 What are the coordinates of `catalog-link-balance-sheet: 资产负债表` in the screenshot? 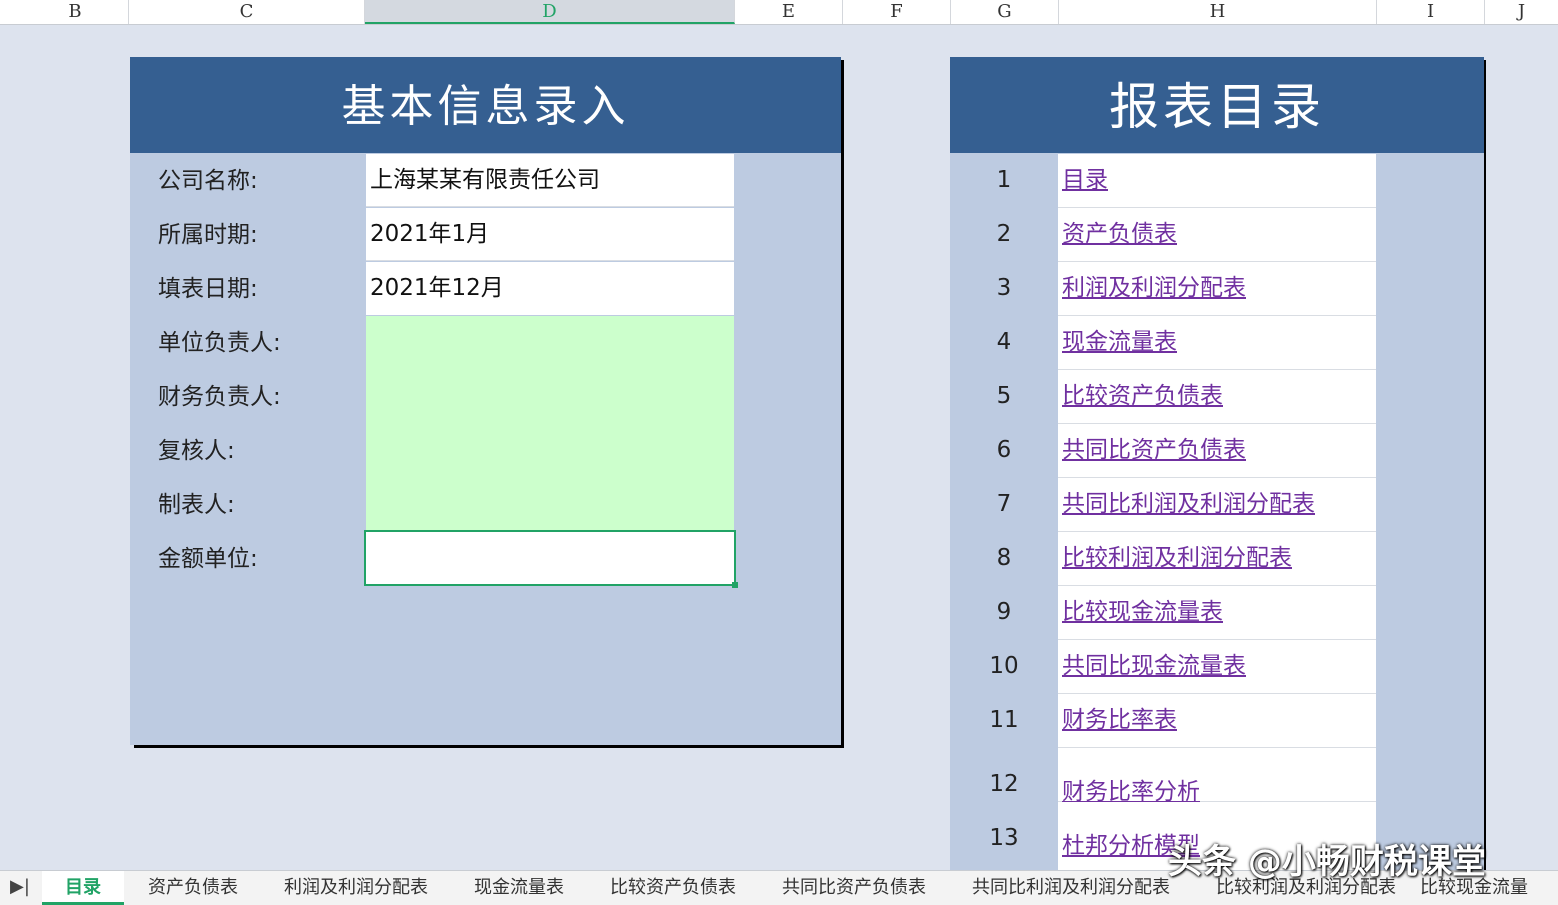 It's located at (1119, 234).